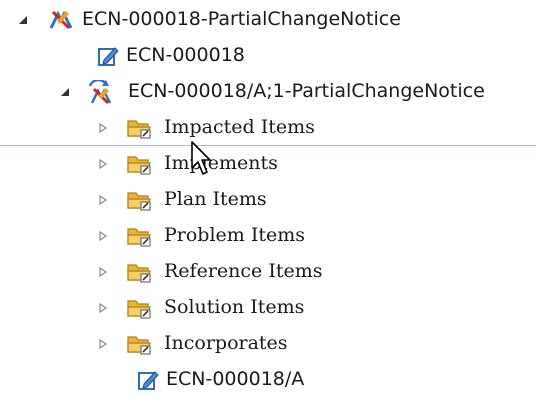 The image size is (536, 398). Describe the element at coordinates (234, 307) in the screenshot. I see `tree-node-label: Solution Items` at that location.